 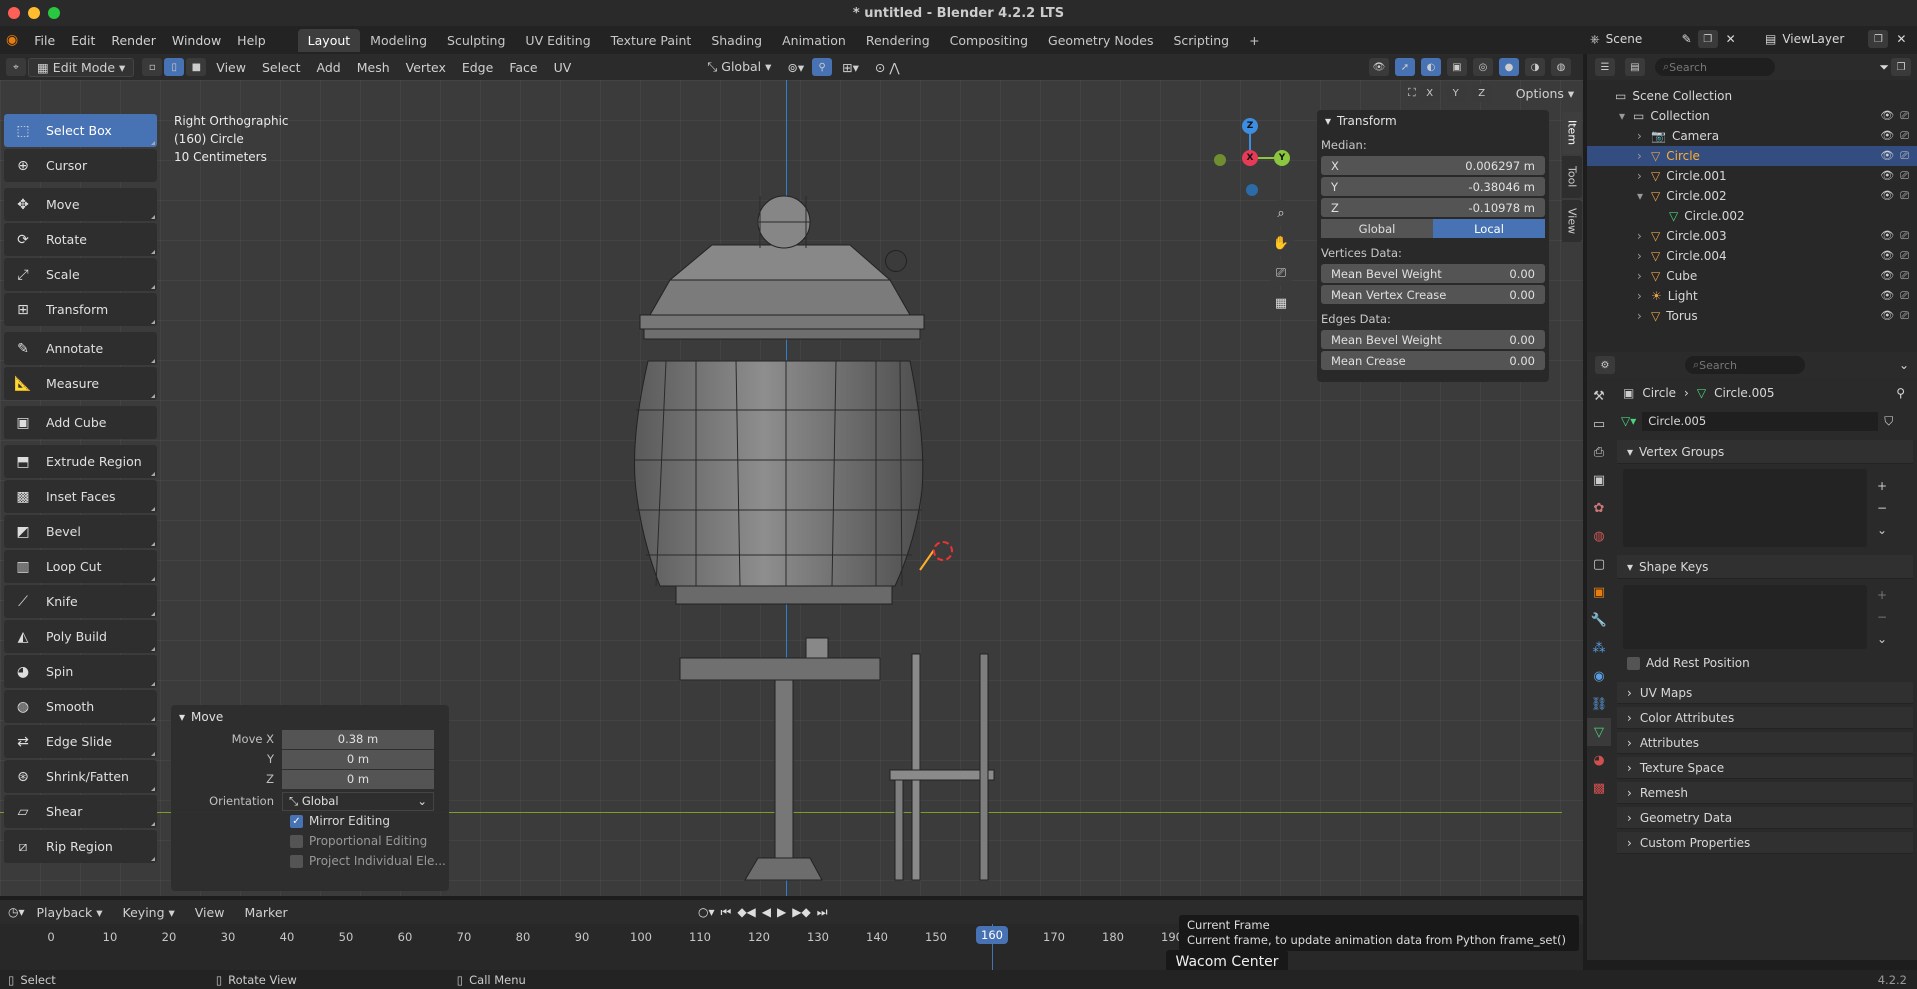 I want to click on mean-crease-field: Mean Crease 0.00, so click(x=1433, y=360).